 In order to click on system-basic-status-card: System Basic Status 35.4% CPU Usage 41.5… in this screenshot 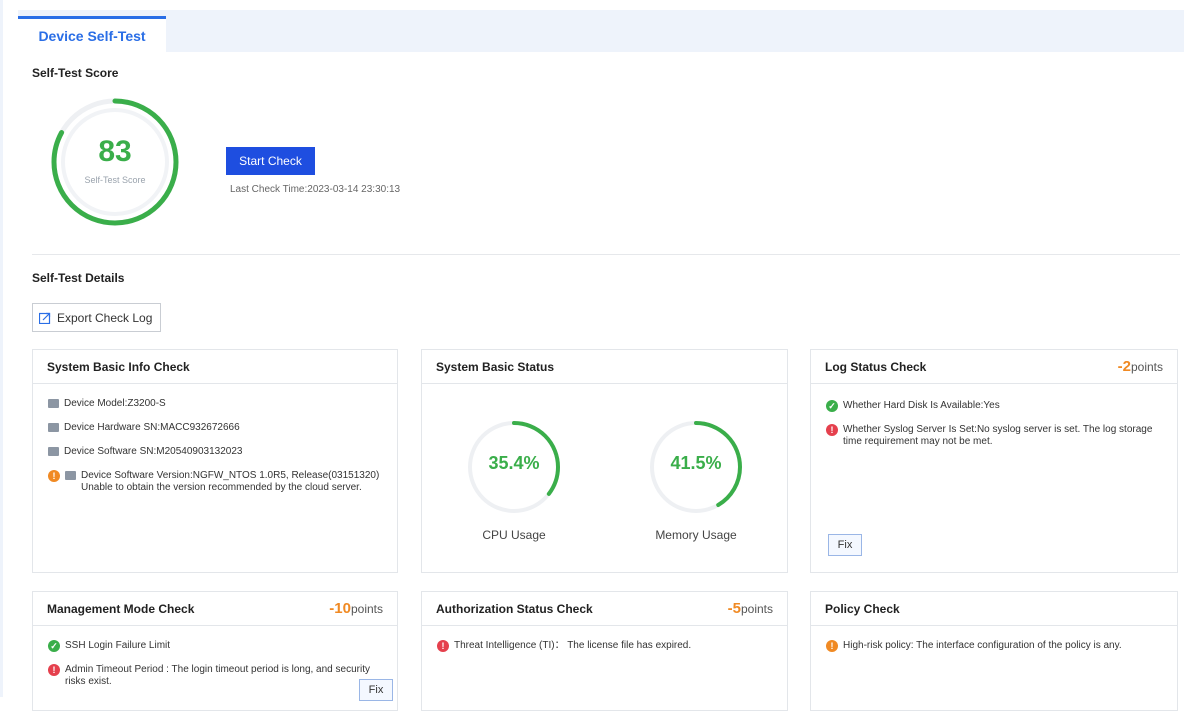, I will do `click(604, 461)`.